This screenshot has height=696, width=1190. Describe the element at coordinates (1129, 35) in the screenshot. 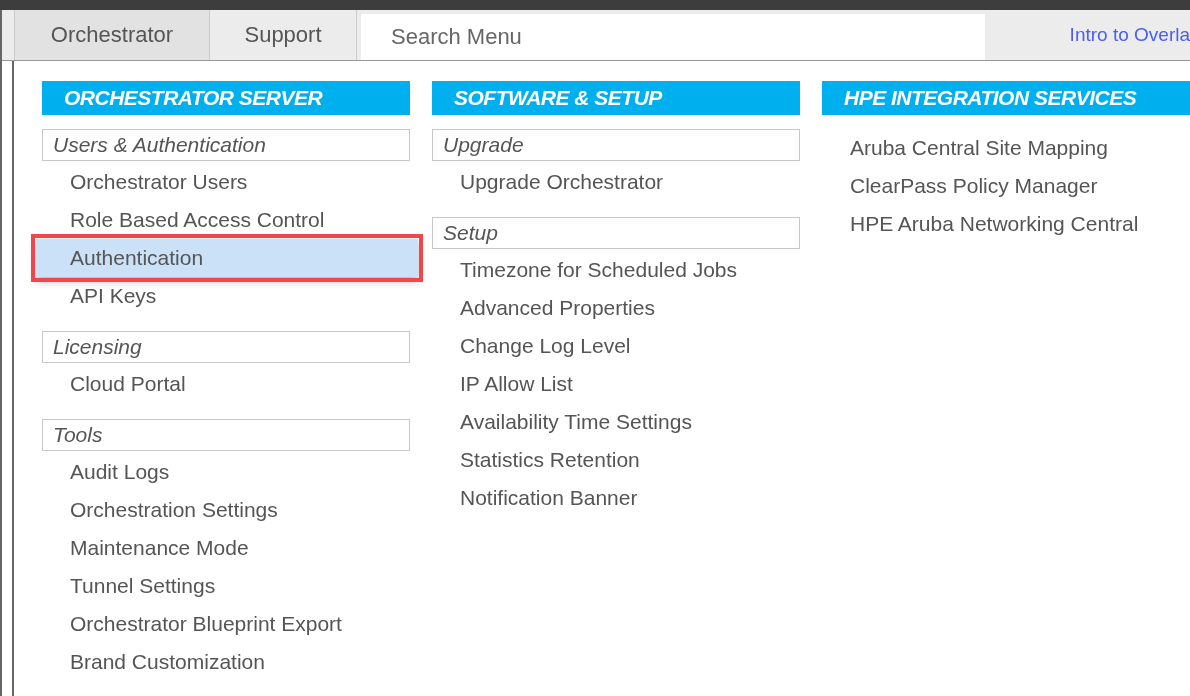

I see `intro-link: Intro to Overla` at that location.